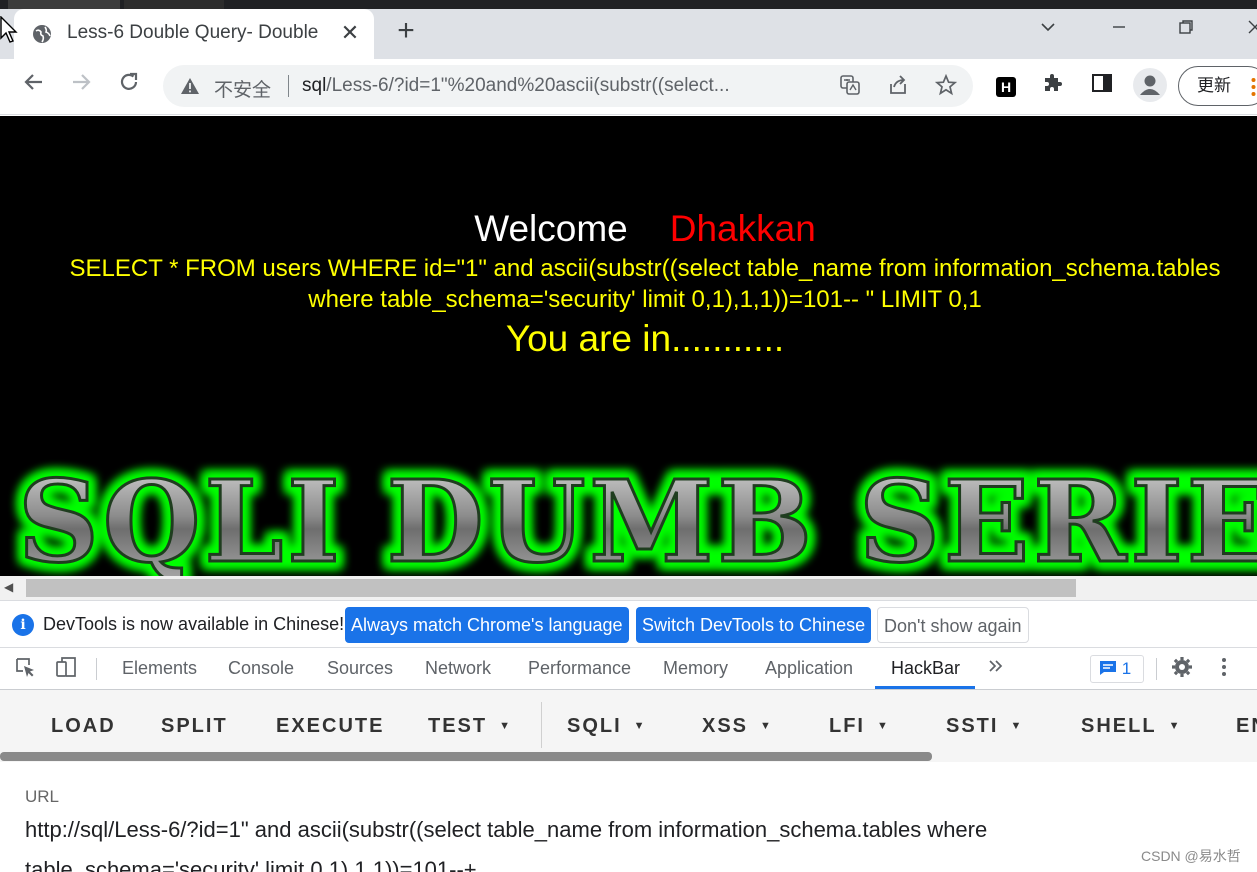  What do you see at coordinates (1182, 669) in the screenshot?
I see `settings-gear-icon` at bounding box center [1182, 669].